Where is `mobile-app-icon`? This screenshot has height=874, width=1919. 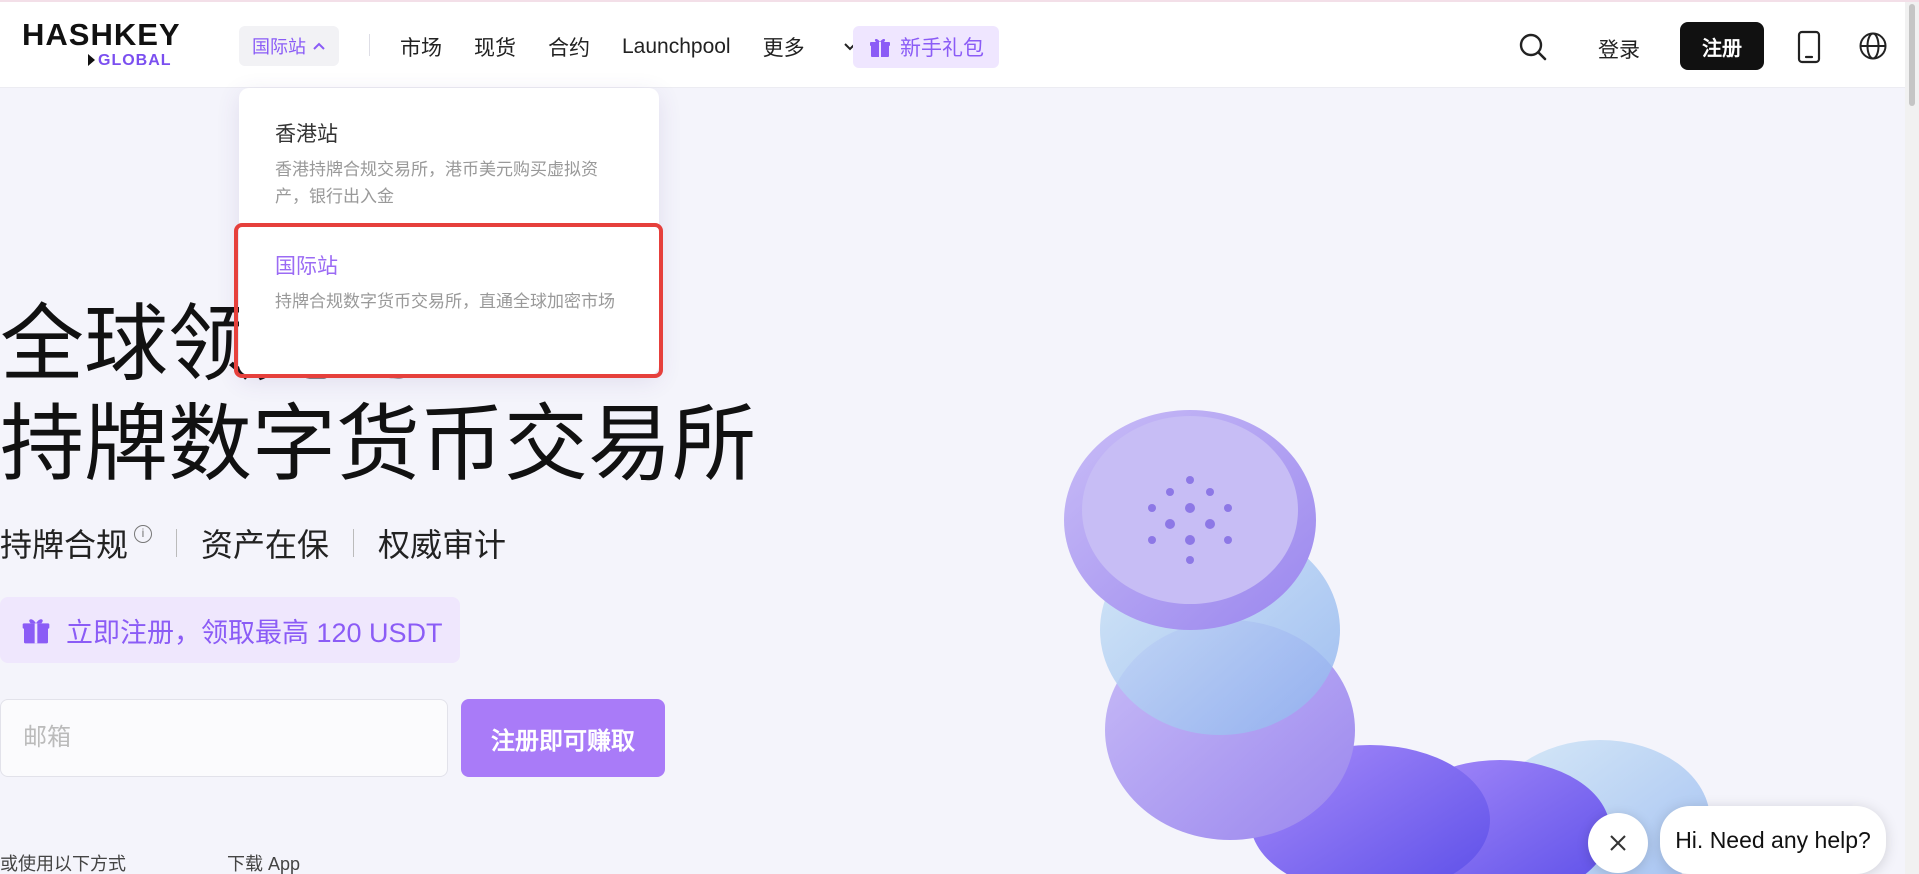
mobile-app-icon is located at coordinates (1809, 47).